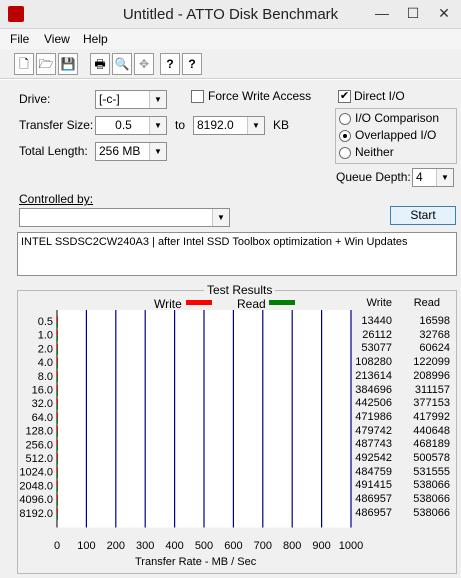  What do you see at coordinates (131, 99) in the screenshot?
I see `drive-select: [-c-] ▼` at bounding box center [131, 99].